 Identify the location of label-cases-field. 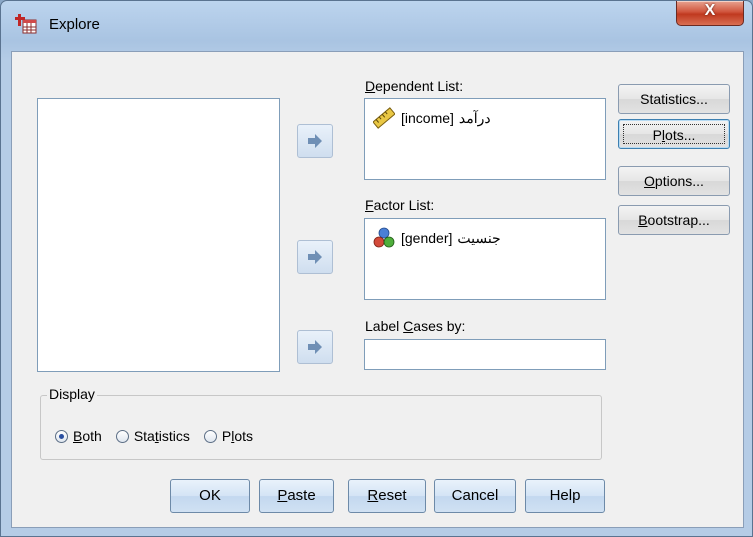
(485, 354).